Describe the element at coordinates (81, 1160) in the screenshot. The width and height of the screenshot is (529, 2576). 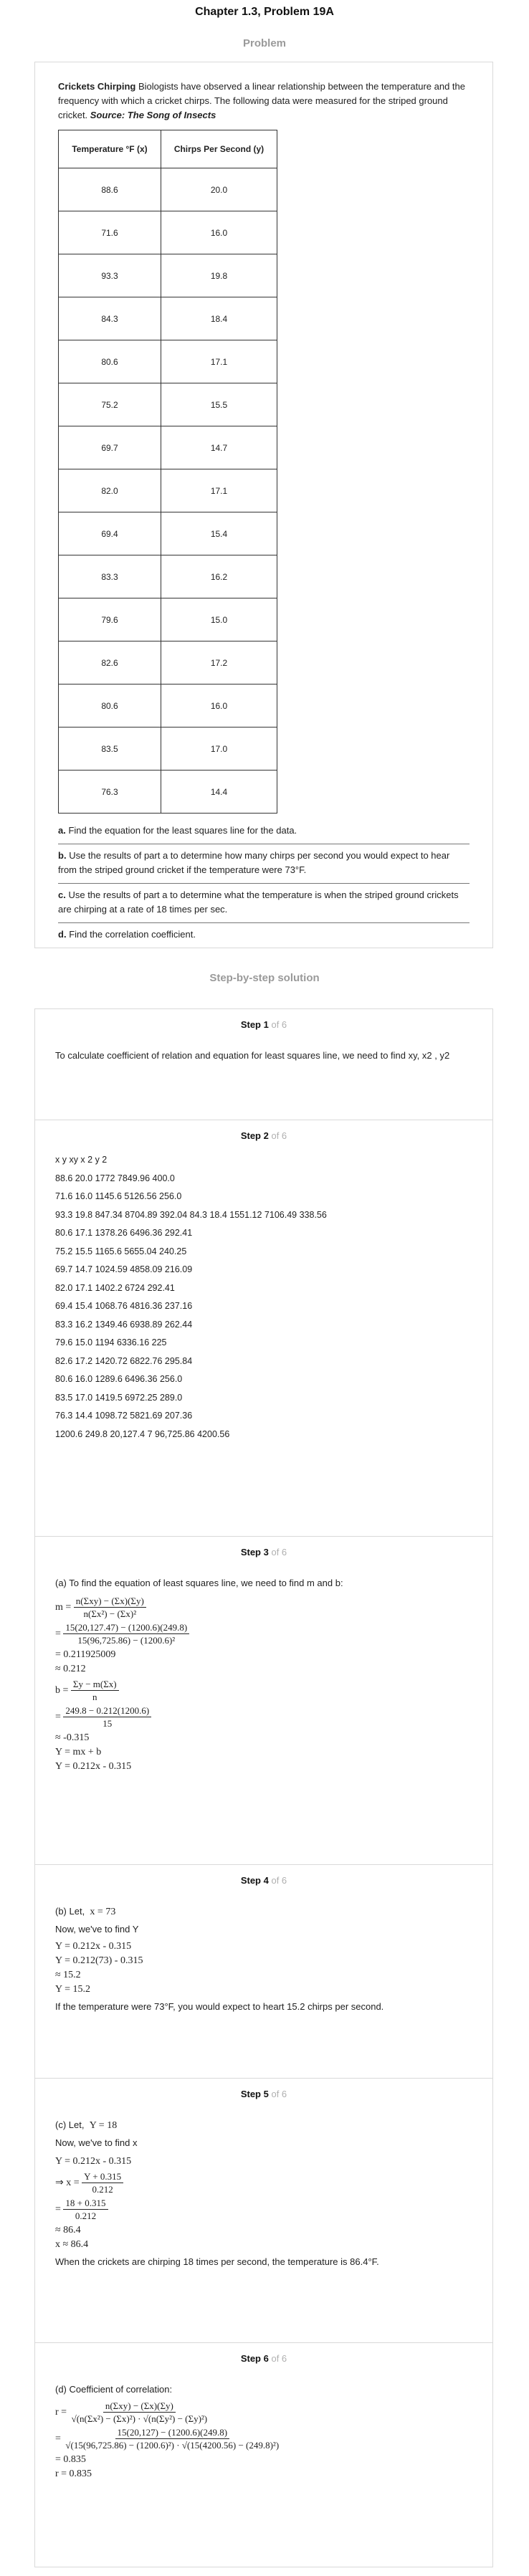
I see `table-line: x y xy x 2 y 2` at that location.